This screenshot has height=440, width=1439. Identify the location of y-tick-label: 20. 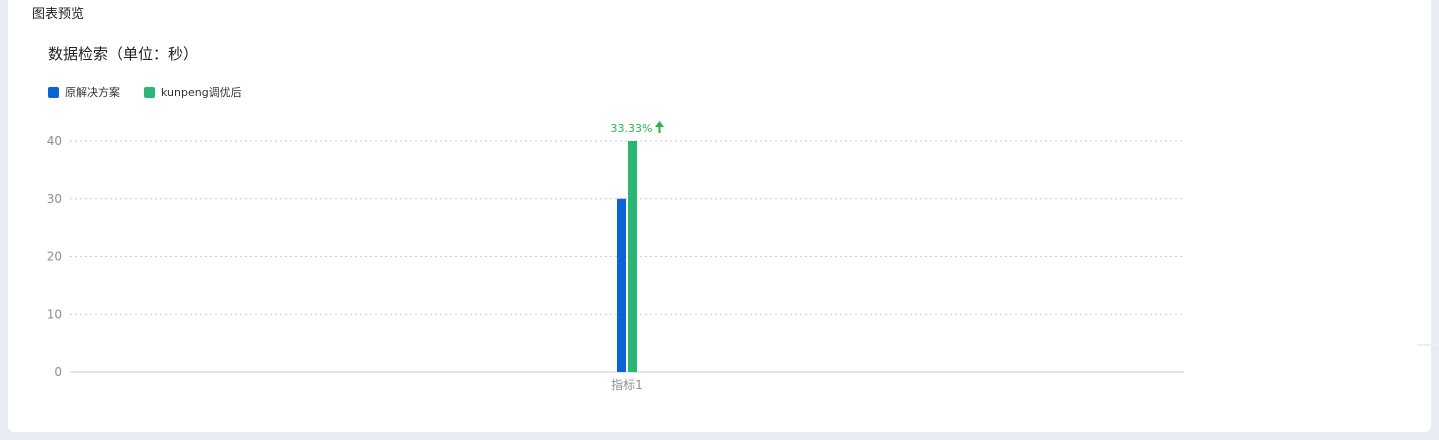
(54, 257).